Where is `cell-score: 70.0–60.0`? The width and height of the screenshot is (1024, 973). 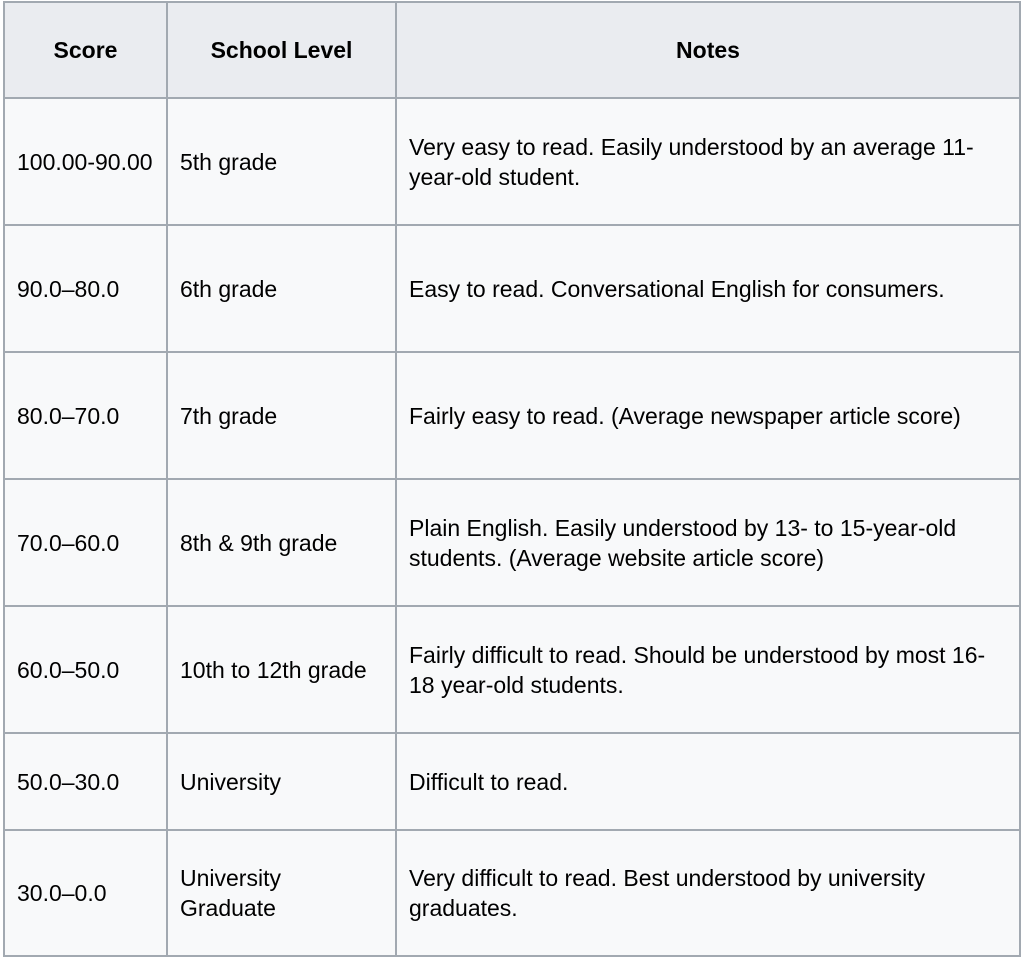 cell-score: 70.0–60.0 is located at coordinates (85, 542).